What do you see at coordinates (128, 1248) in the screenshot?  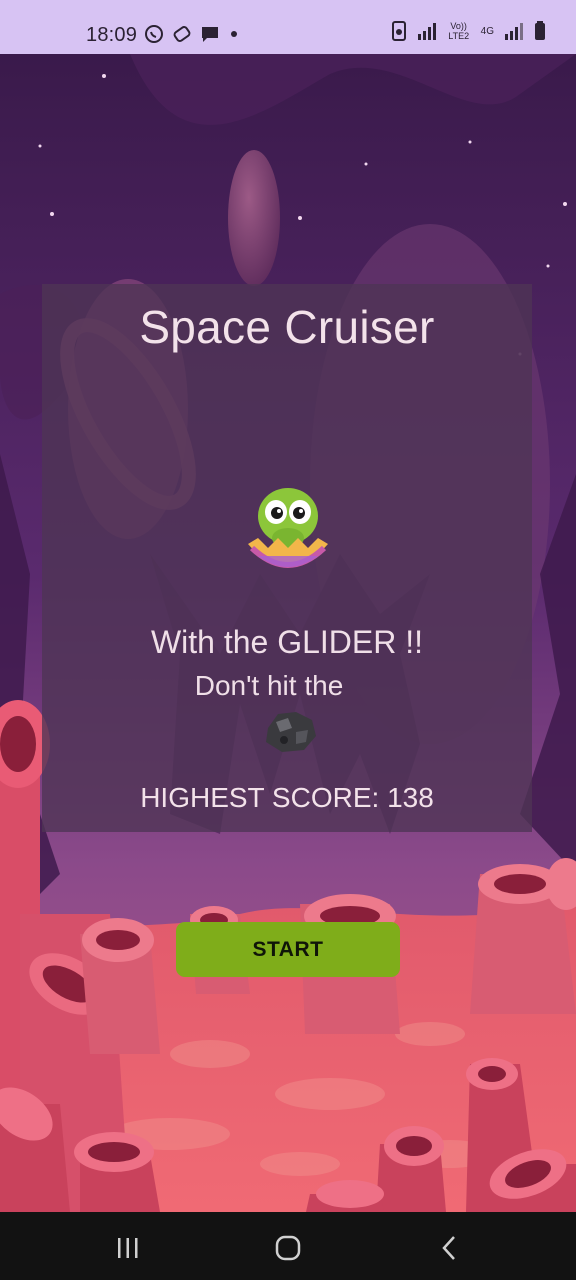 I see `recent-apps-icon` at bounding box center [128, 1248].